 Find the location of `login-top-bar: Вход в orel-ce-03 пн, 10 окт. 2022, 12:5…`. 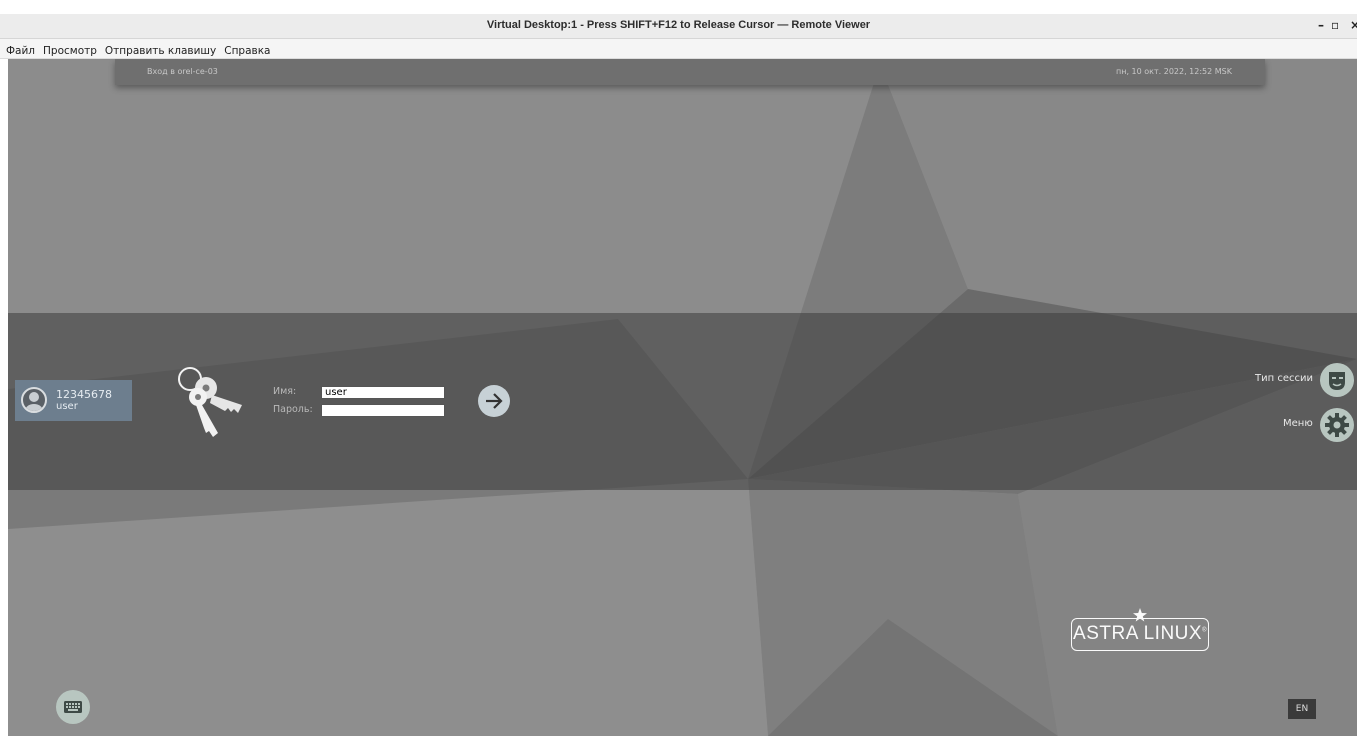

login-top-bar: Вход в orel-ce-03 пн, 10 окт. 2022, 12:5… is located at coordinates (690, 72).